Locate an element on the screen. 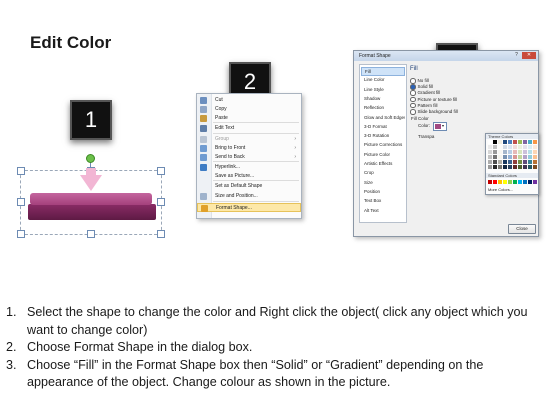 This screenshot has height=420, width=560. menu-item-cut: Cut is located at coordinates (249, 100).